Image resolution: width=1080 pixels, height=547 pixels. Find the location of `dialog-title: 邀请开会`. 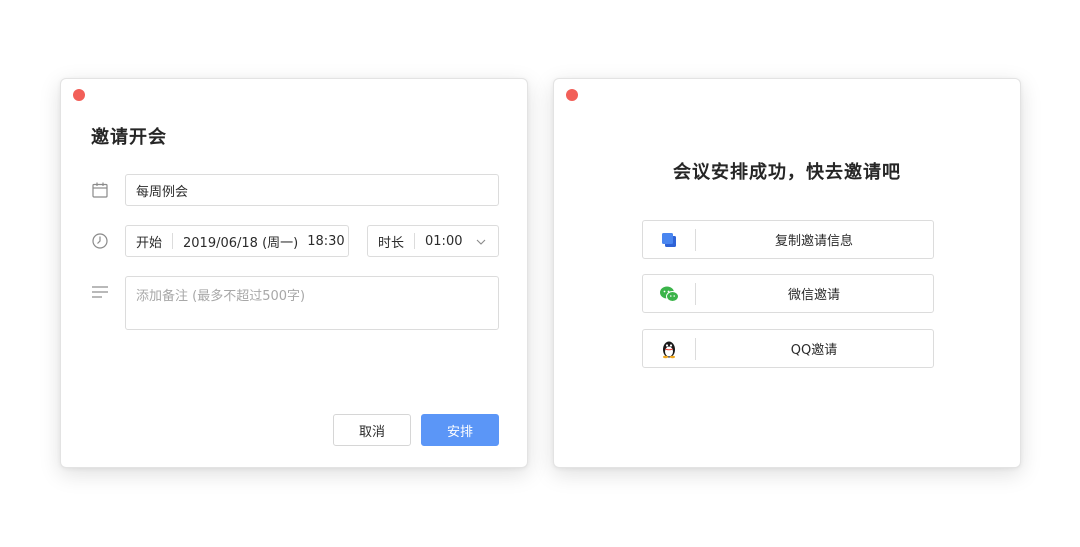

dialog-title: 邀请开会 is located at coordinates (129, 137).